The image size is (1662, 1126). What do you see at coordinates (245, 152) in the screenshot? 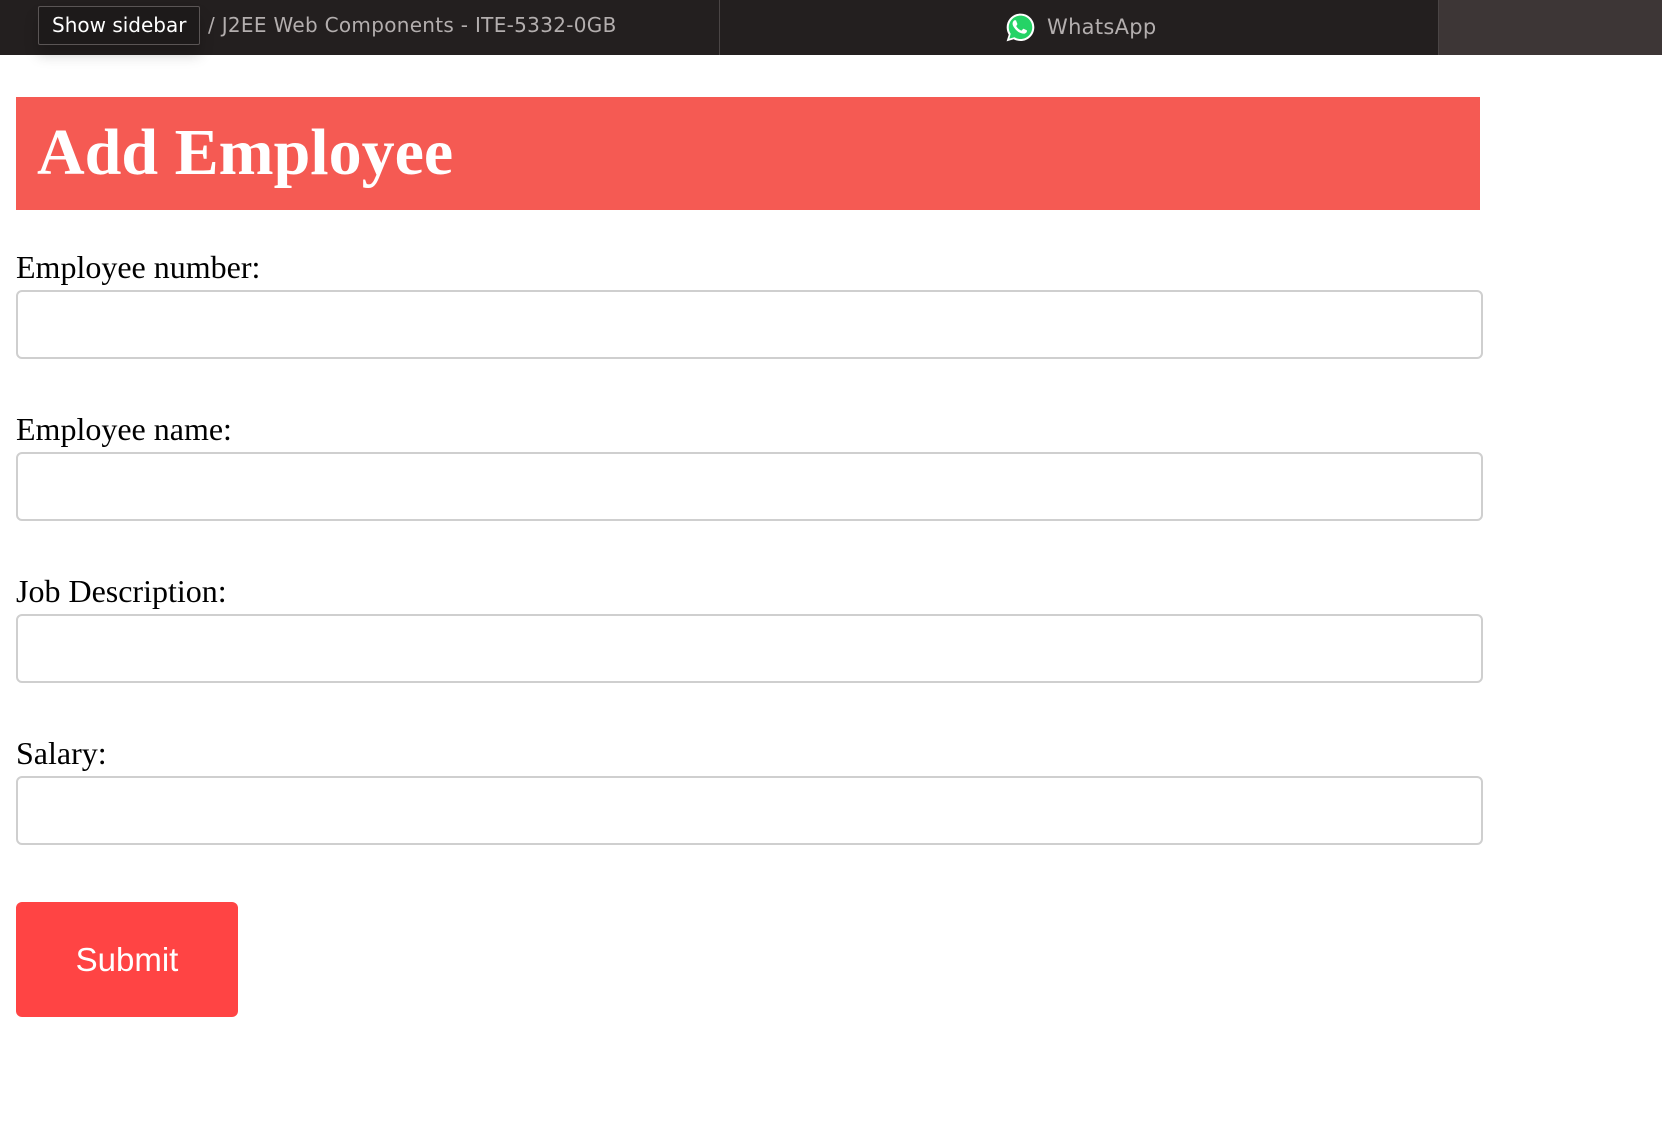
I see `page-title: Add Employee` at bounding box center [245, 152].